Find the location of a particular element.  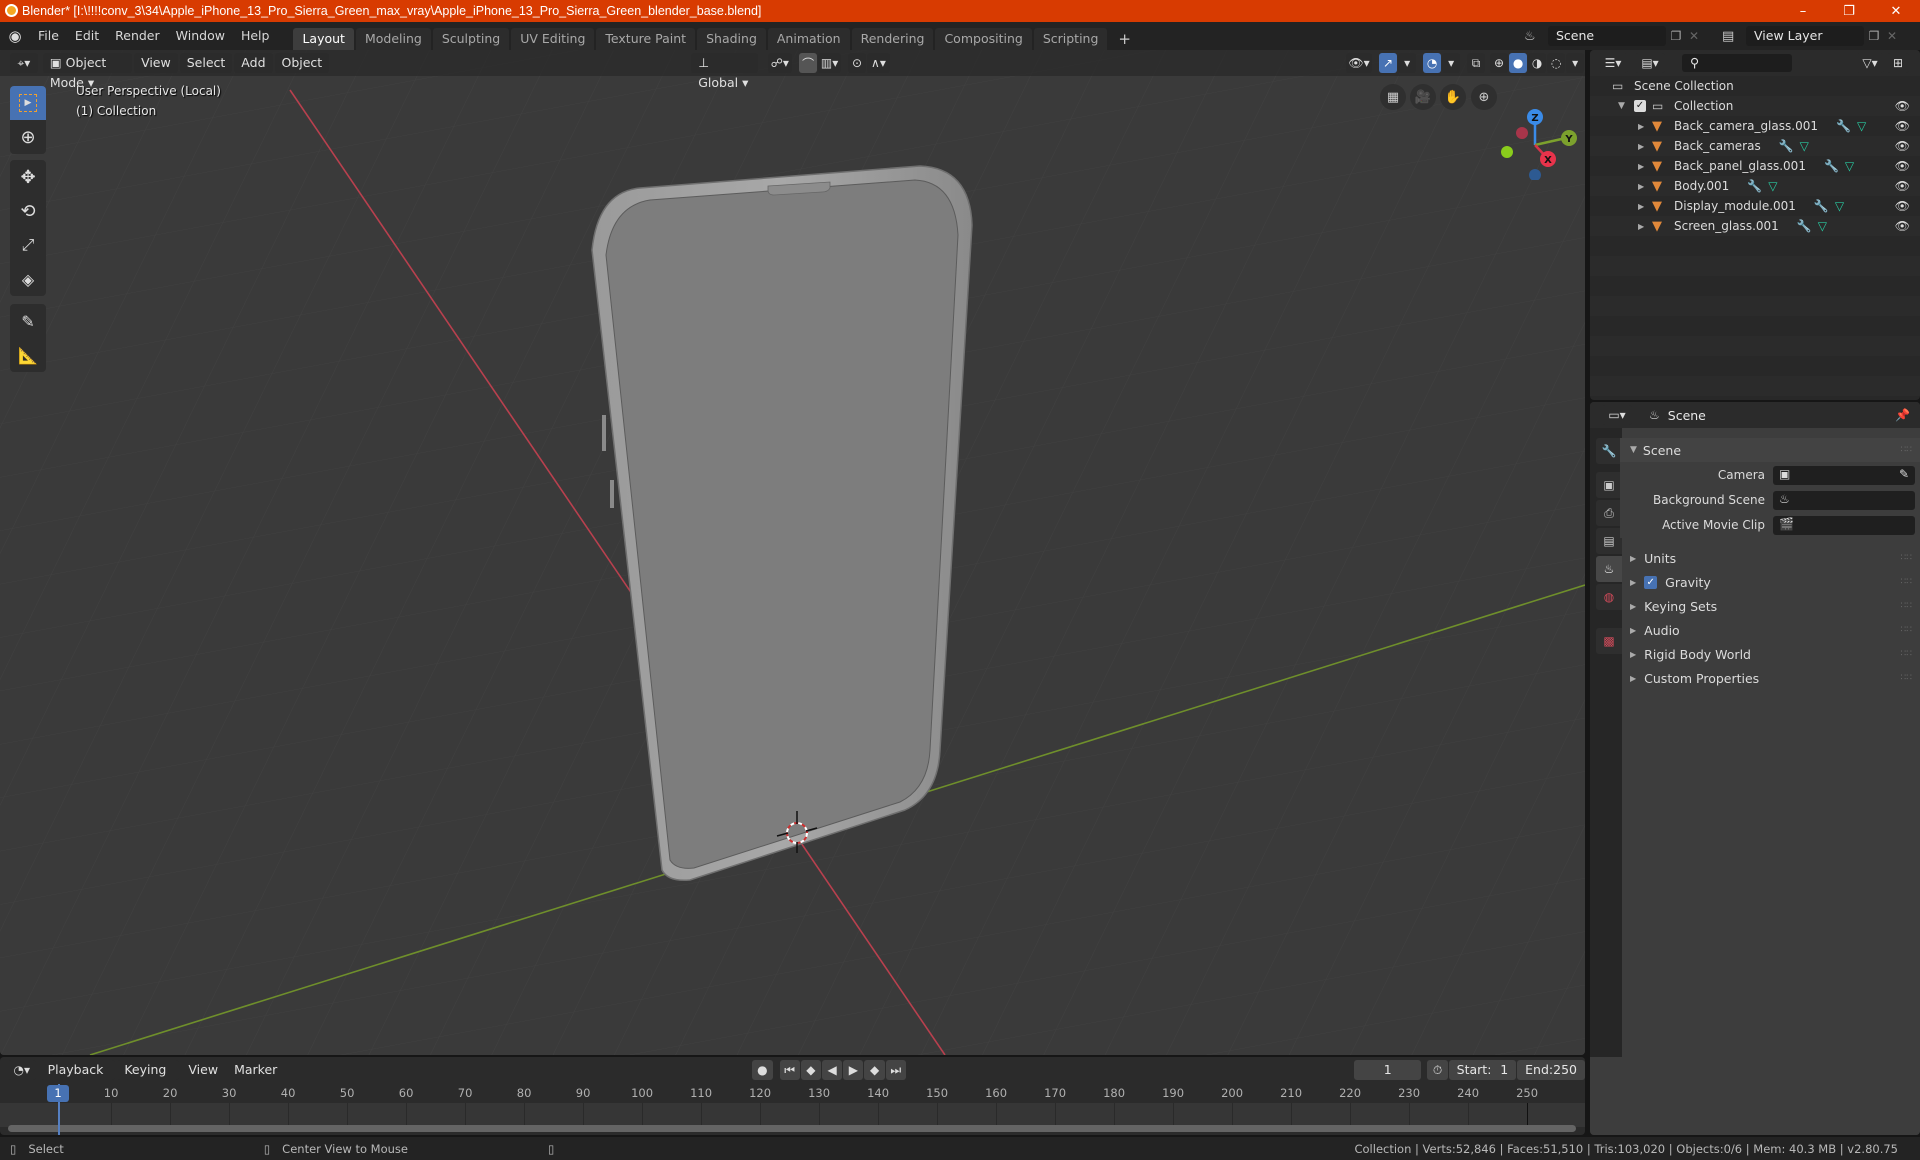

prev-keyframe-button: ◆ is located at coordinates (810, 1070).